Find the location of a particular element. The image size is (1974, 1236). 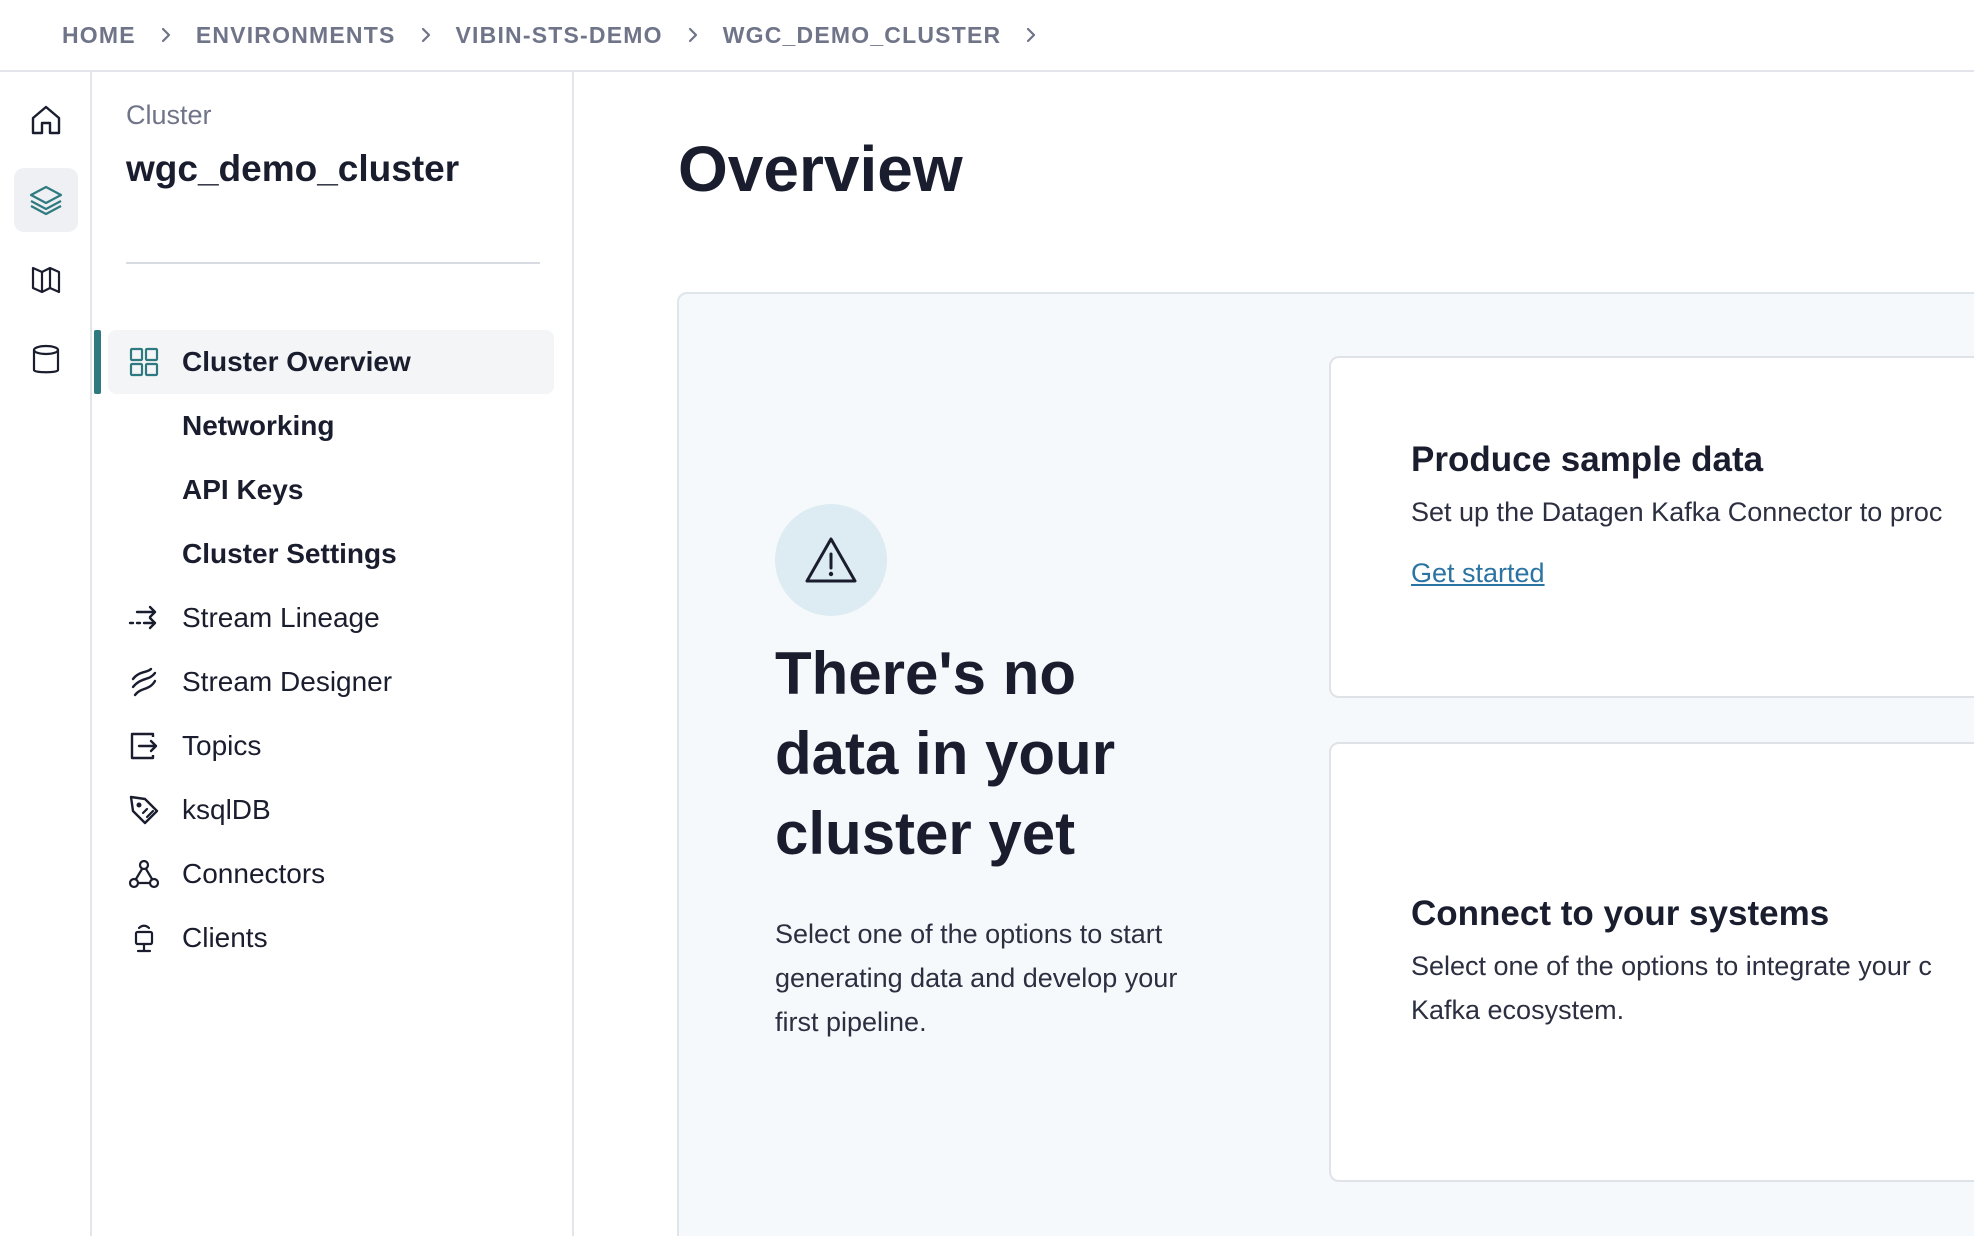

connectors-icon is located at coordinates (144, 874).